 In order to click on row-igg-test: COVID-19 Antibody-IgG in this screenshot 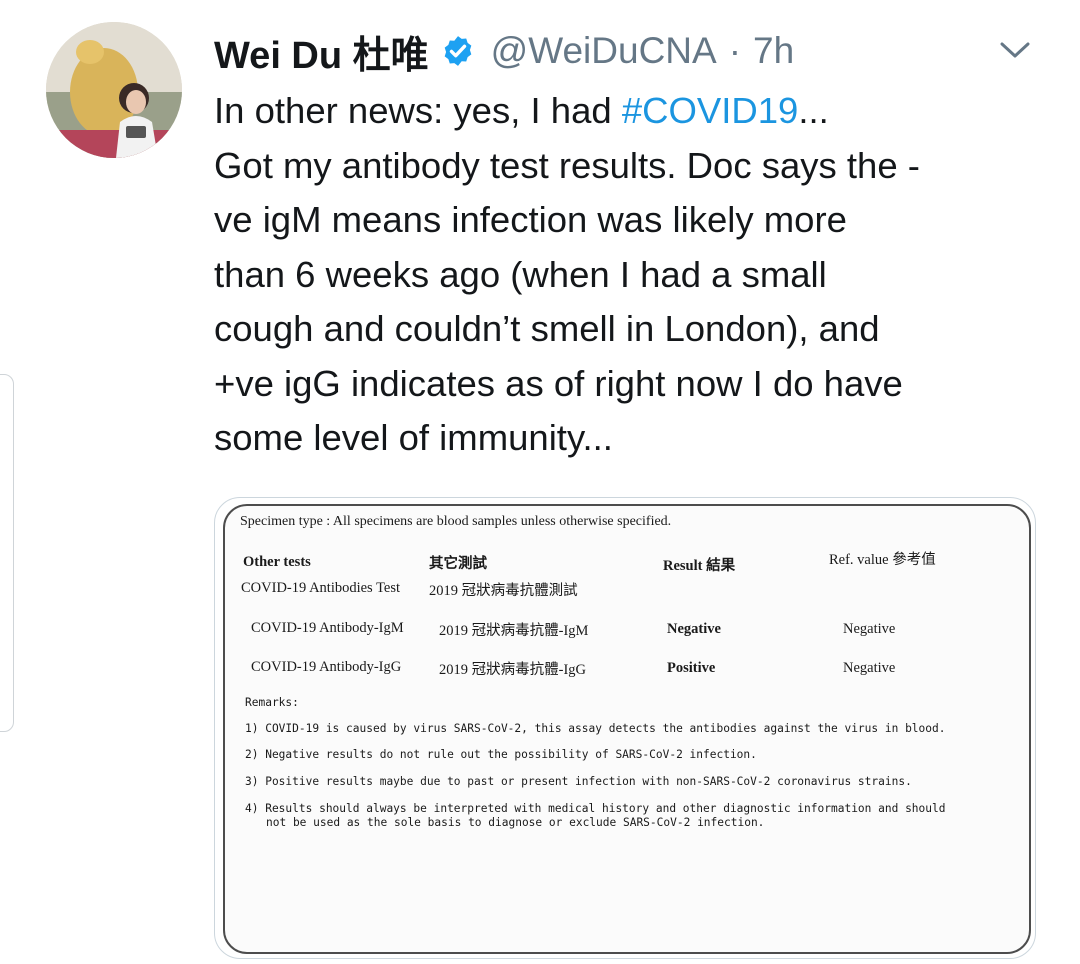, I will do `click(326, 667)`.